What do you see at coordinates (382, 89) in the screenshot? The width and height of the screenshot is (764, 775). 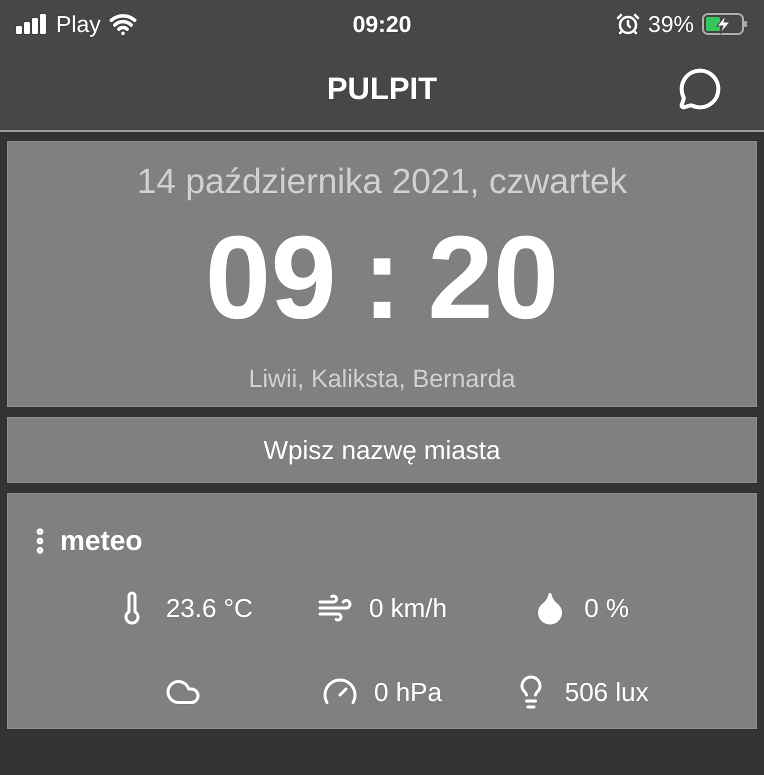 I see `page-title: PULPIT` at bounding box center [382, 89].